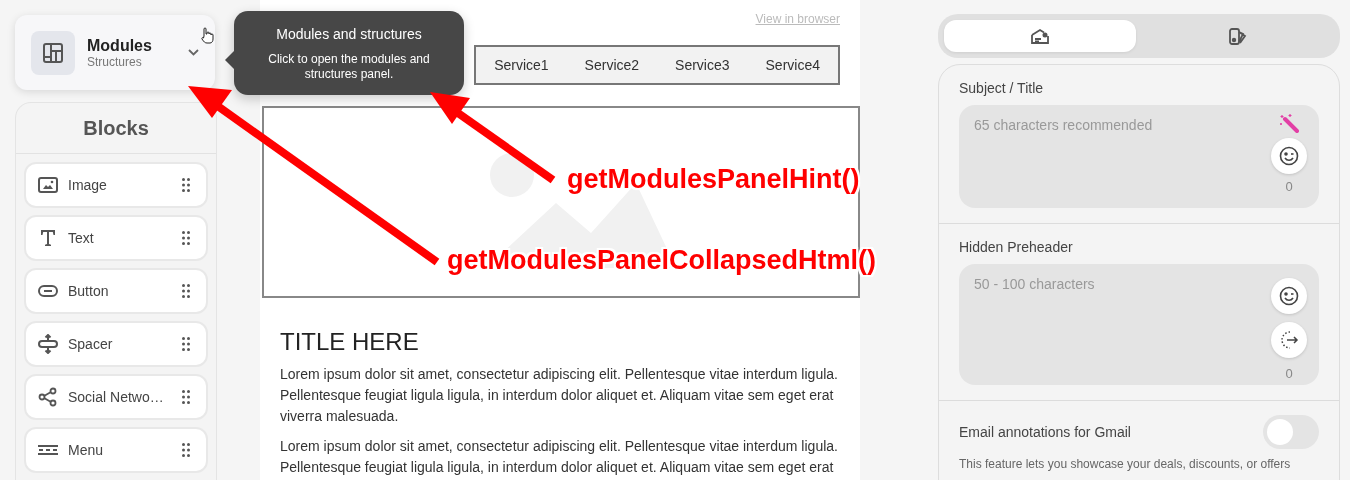 Image resolution: width=1350 pixels, height=480 pixels. I want to click on image-icon, so click(48, 185).